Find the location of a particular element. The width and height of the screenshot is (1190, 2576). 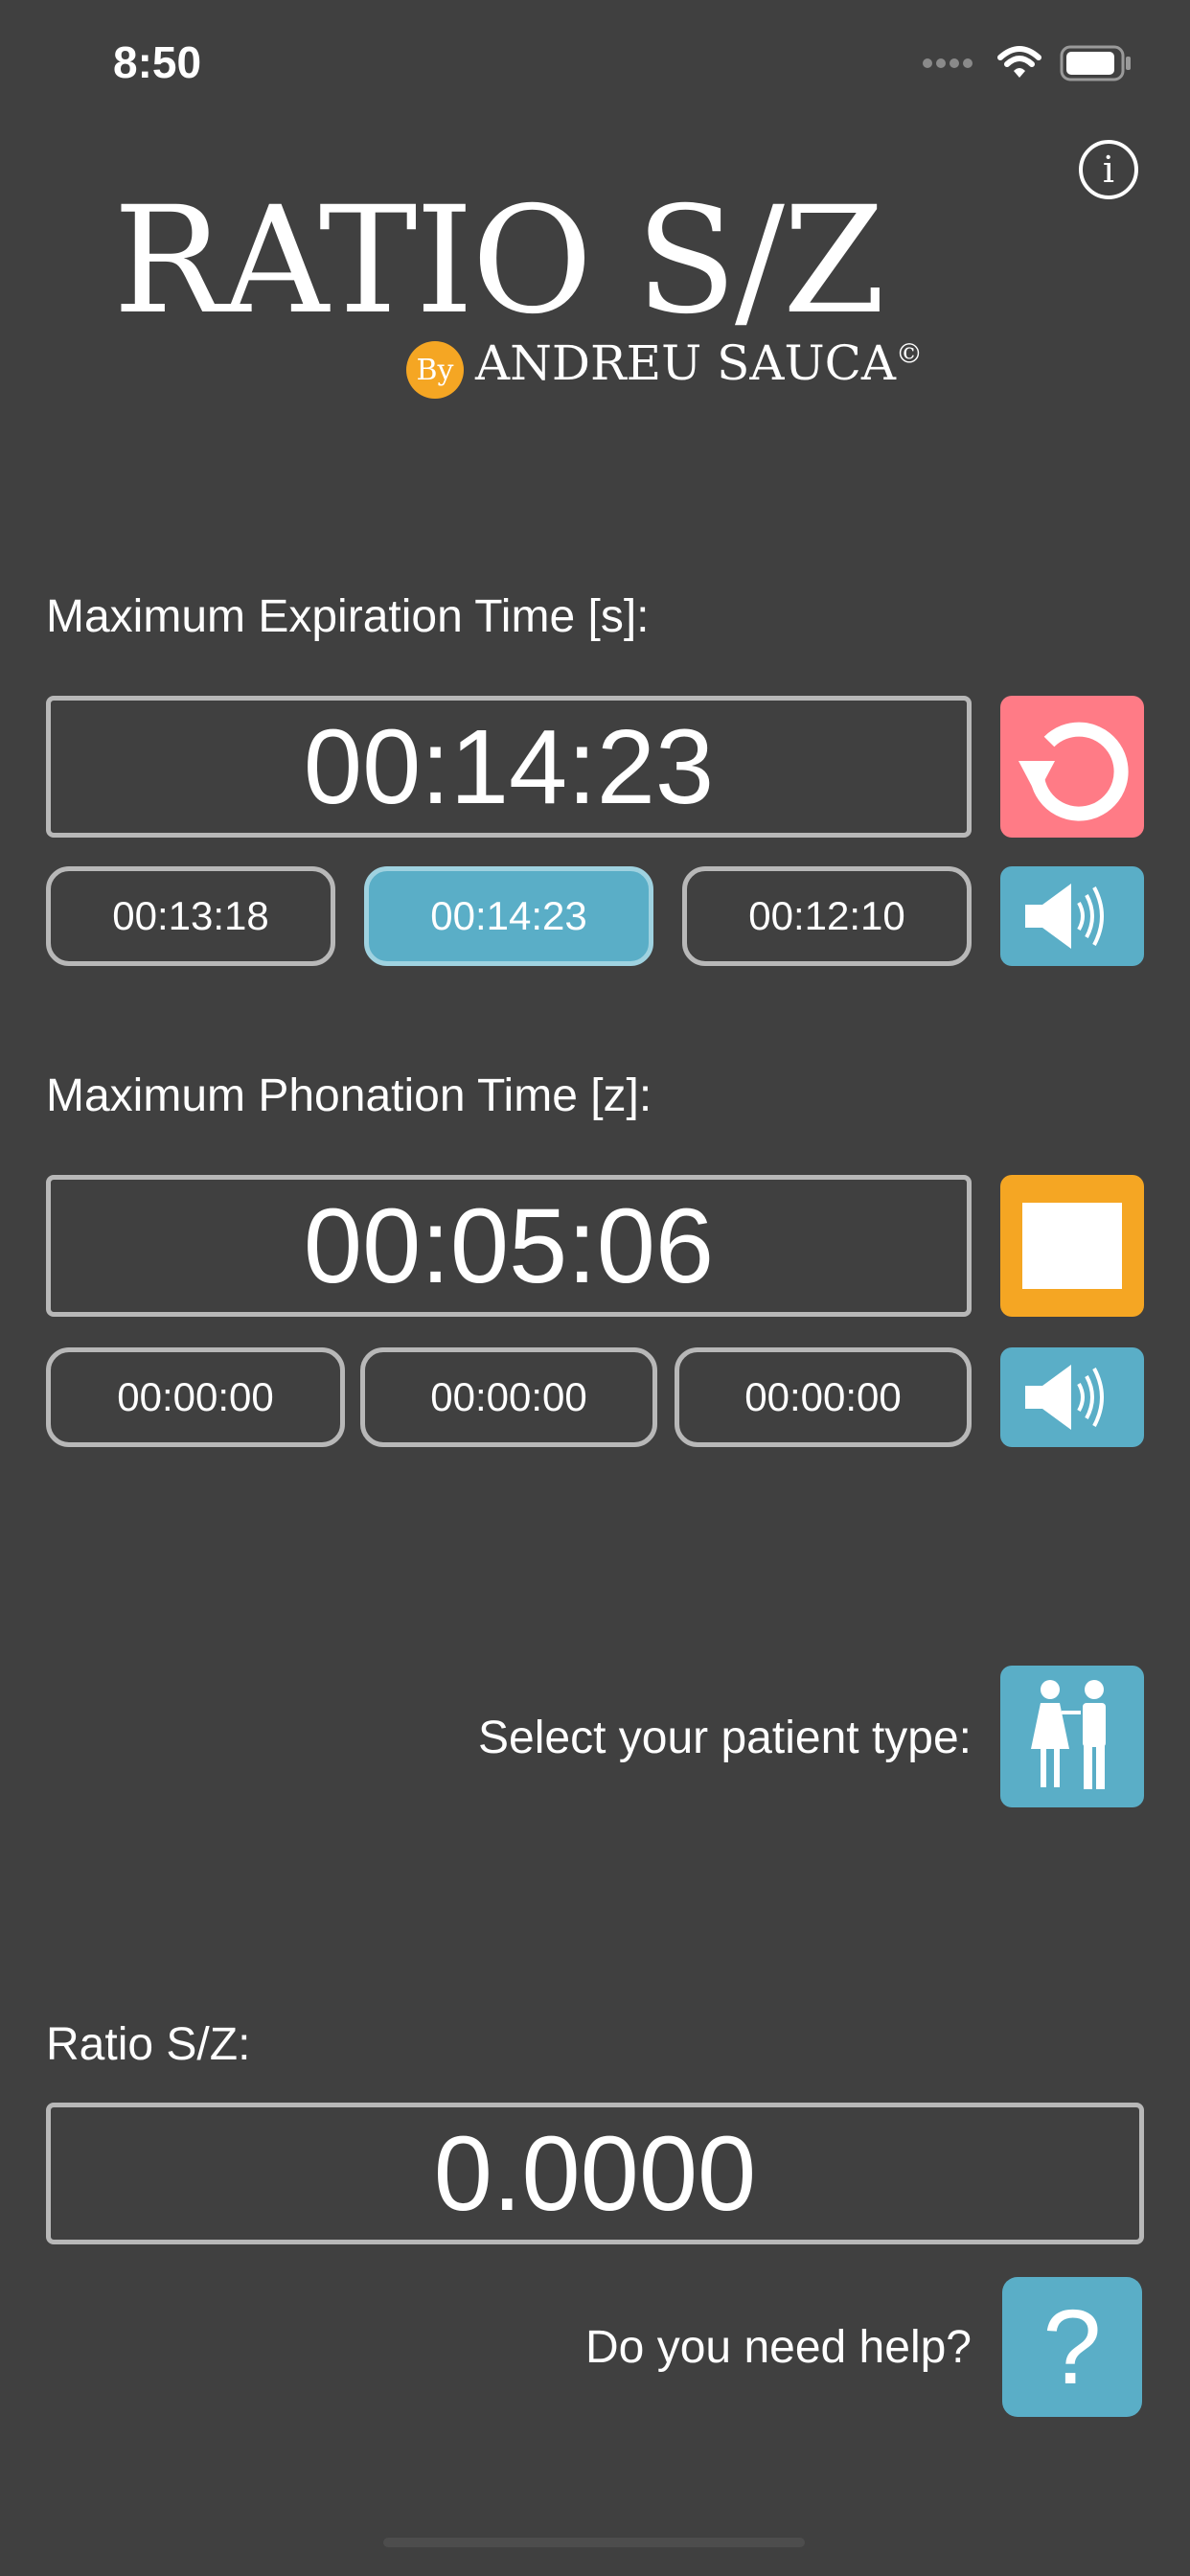

ratio-value-display: 0.0000 is located at coordinates (595, 2173).